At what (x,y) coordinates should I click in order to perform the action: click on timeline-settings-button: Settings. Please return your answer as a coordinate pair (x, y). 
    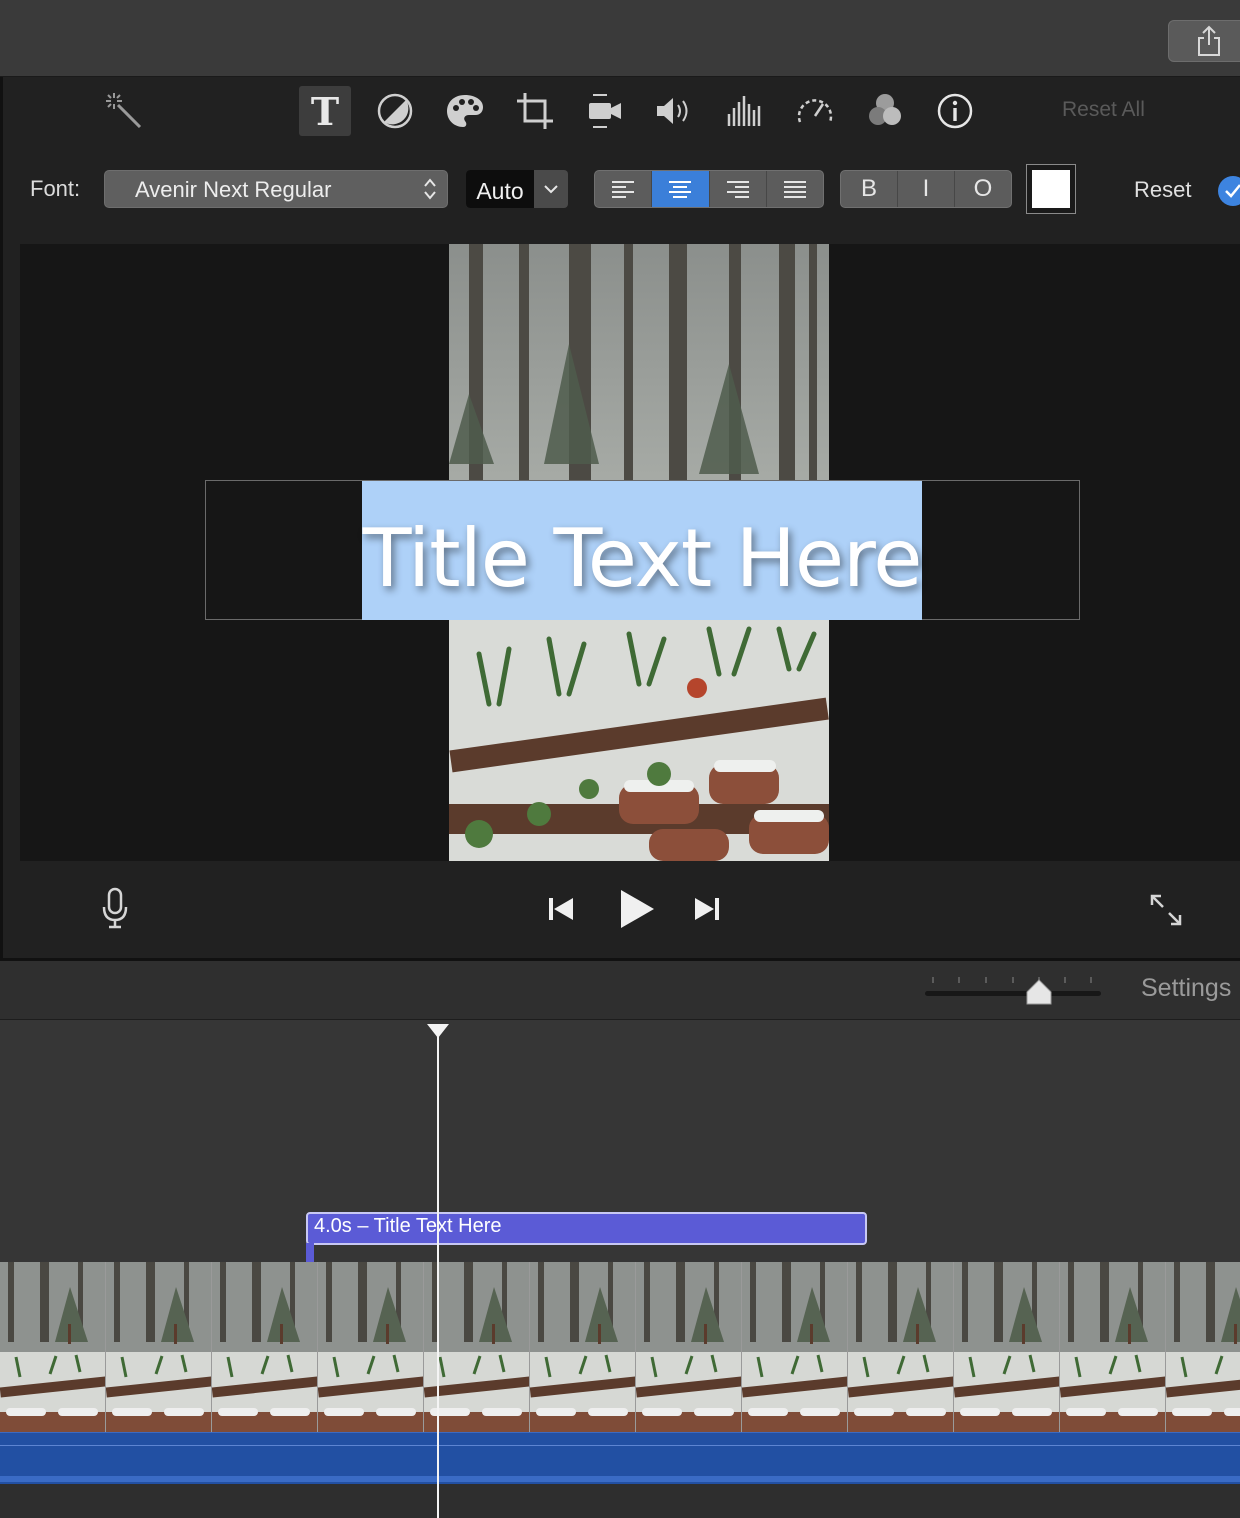
    Looking at the image, I should click on (1186, 988).